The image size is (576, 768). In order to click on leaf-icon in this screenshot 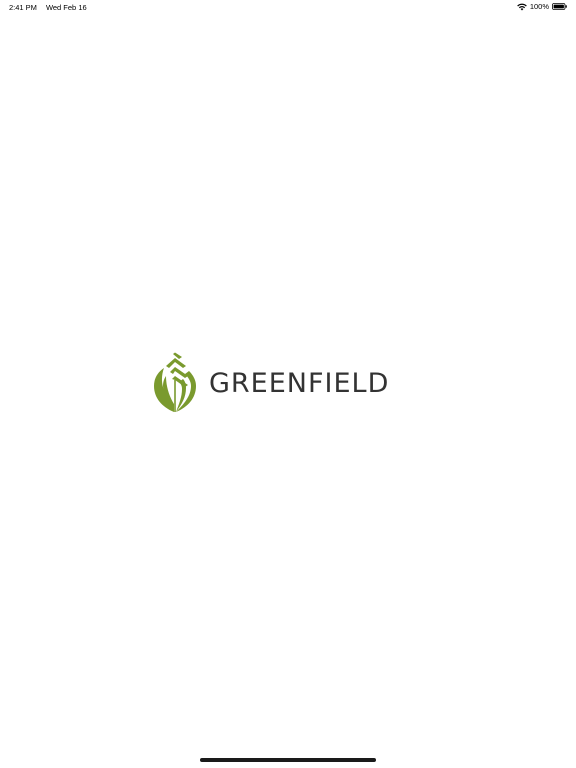, I will do `click(175, 383)`.